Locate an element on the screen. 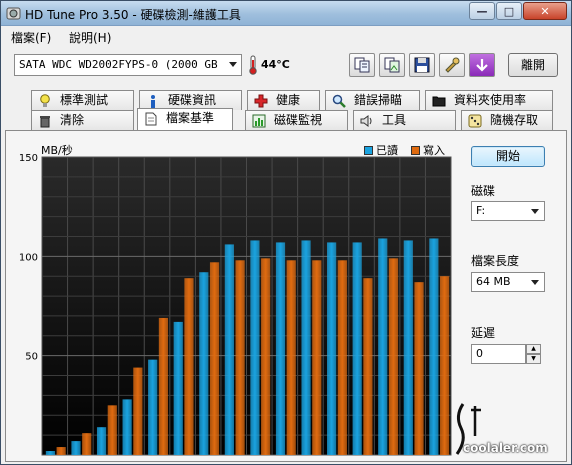 This screenshot has height=465, width=572. tab-tools: 工具 is located at coordinates (404, 120).